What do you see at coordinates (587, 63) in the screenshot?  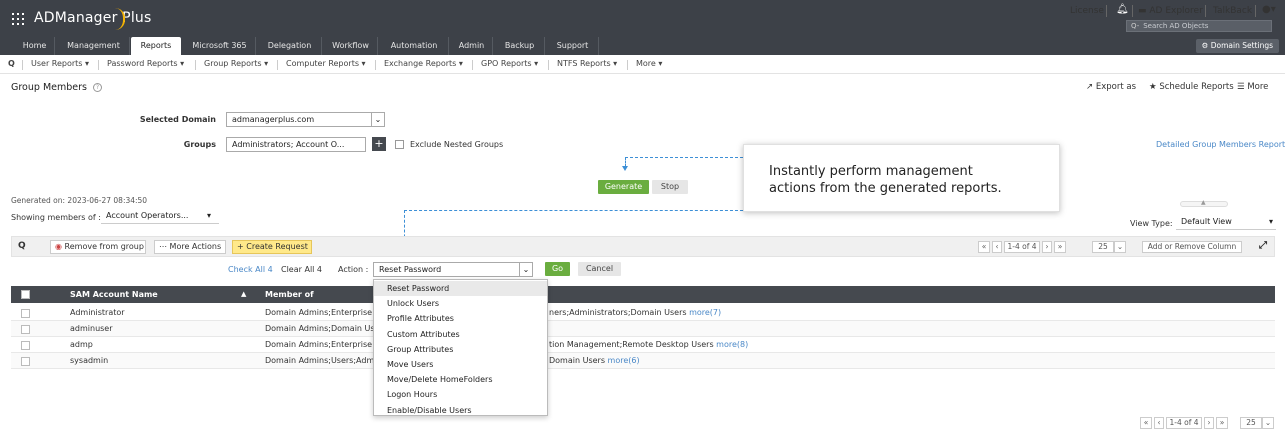 I see `subnav-ntfs-reports: NTFS Reports ▾` at bounding box center [587, 63].